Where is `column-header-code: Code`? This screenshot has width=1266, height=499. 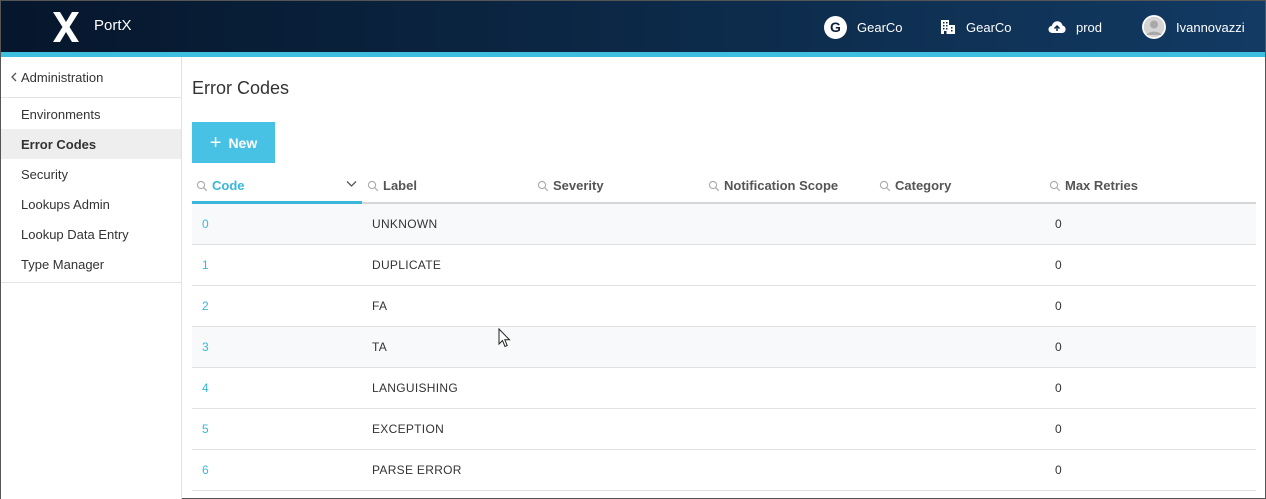 column-header-code: Code is located at coordinates (220, 185).